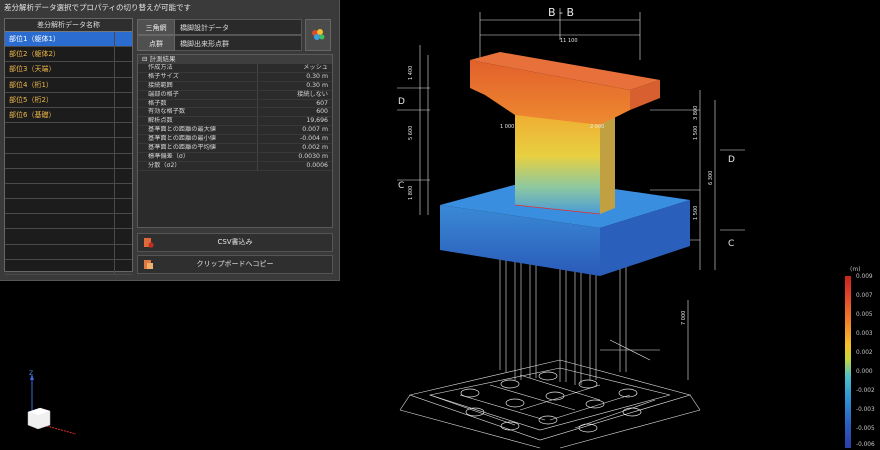 The image size is (880, 450). I want to click on table-row: 端部の格子 接続しない, so click(235, 95).